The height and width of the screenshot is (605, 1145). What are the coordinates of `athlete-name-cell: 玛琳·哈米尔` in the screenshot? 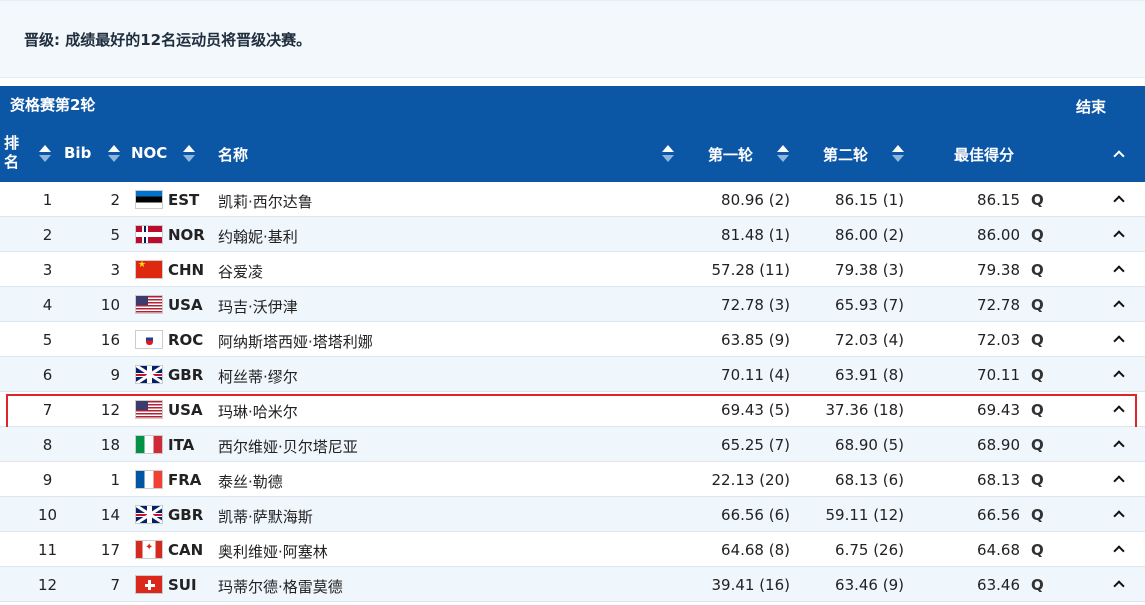 It's located at (258, 411).